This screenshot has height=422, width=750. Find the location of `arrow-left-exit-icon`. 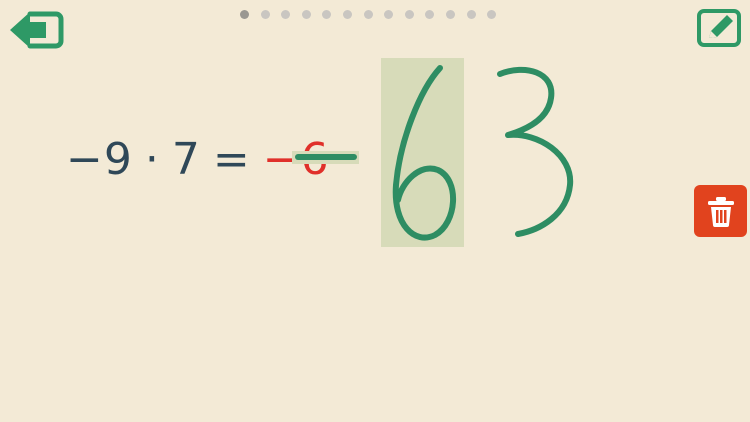

arrow-left-exit-icon is located at coordinates (37, 30).